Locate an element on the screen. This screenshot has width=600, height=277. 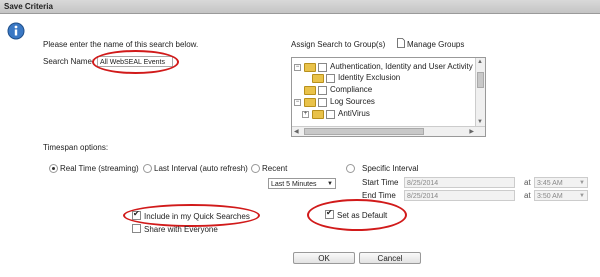
assign-groups-label: Assign Search to Group(s) is located at coordinates (338, 44).